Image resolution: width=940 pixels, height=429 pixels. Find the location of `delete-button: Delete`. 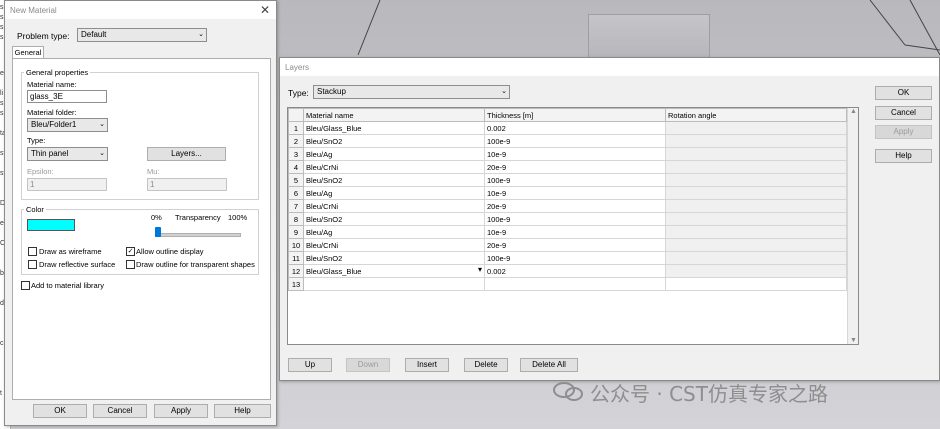

delete-button: Delete is located at coordinates (486, 365).